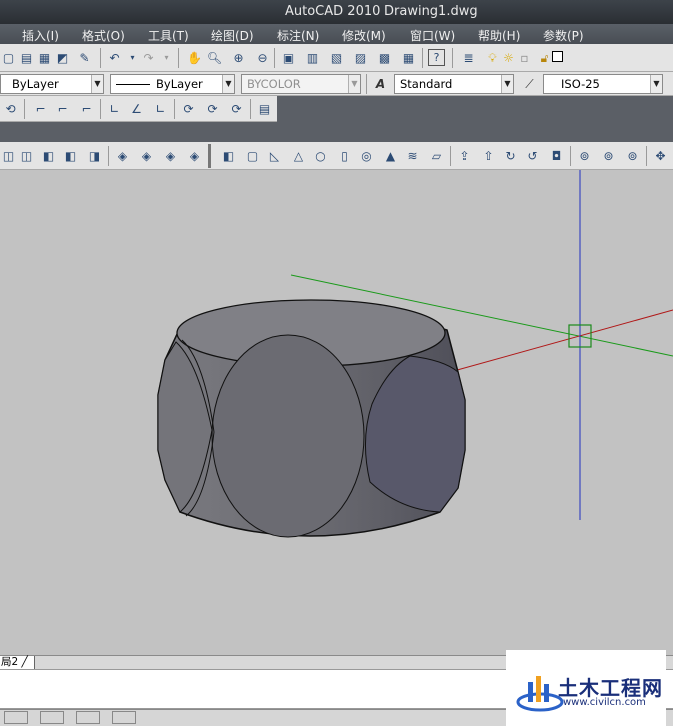 The width and height of the screenshot is (673, 726). I want to click on x-axis-line, so click(561, 341).